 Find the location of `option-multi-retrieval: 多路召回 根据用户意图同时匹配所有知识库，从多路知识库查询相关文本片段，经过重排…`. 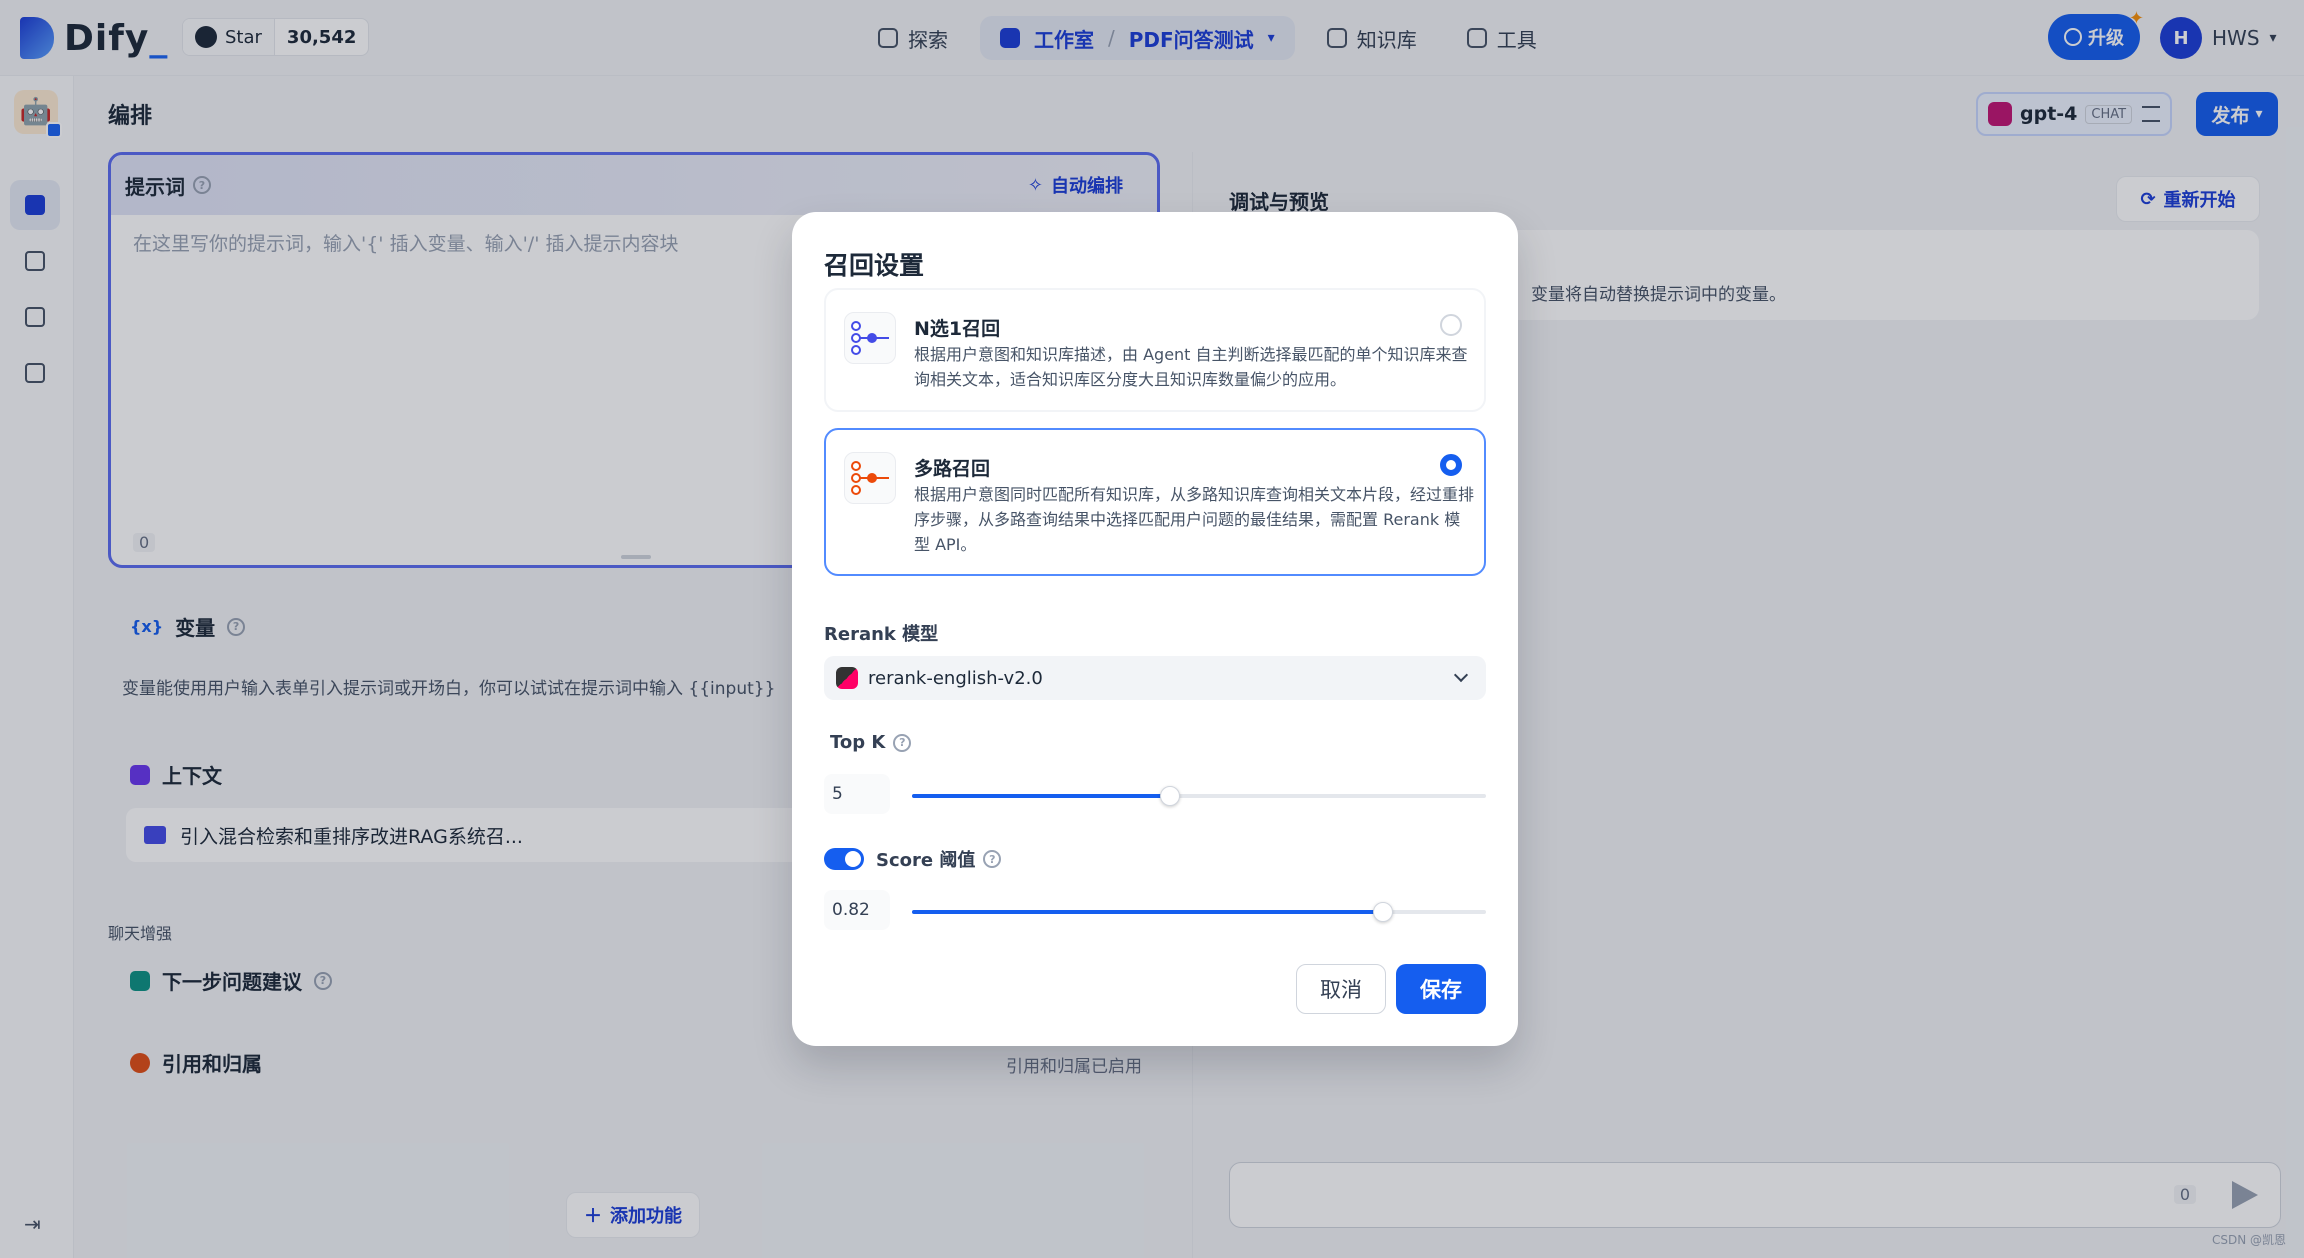

option-multi-retrieval: 多路召回 根据用户意图同时匹配所有知识库，从多路知识库查询相关文本片段，经过重排… is located at coordinates (1155, 502).